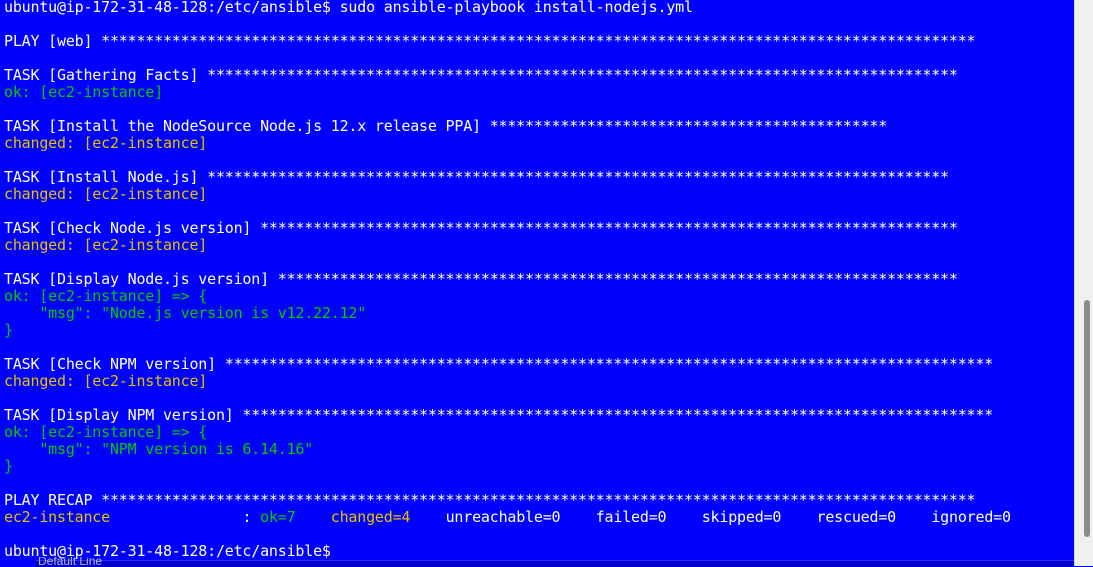 The image size is (1093, 567). I want to click on shell-prompt: ubuntu@ip-172-31-48-128:/etc/ansible$, so click(167, 8).